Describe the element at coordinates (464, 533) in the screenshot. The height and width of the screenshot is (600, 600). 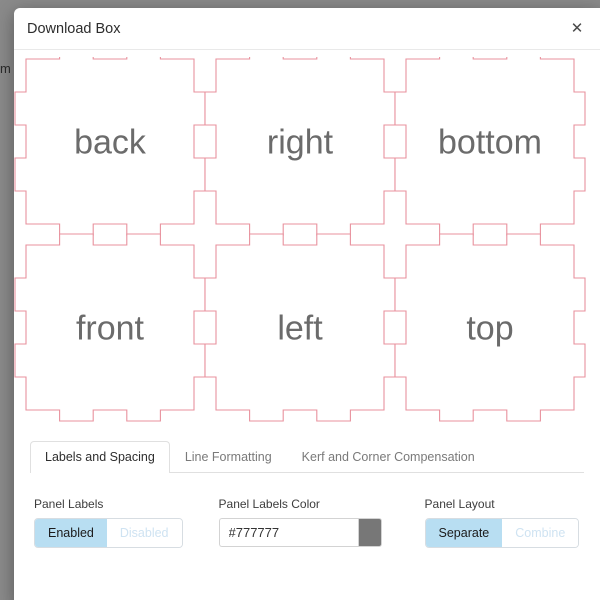
I see `panel-layout-separate-button: Separate` at that location.